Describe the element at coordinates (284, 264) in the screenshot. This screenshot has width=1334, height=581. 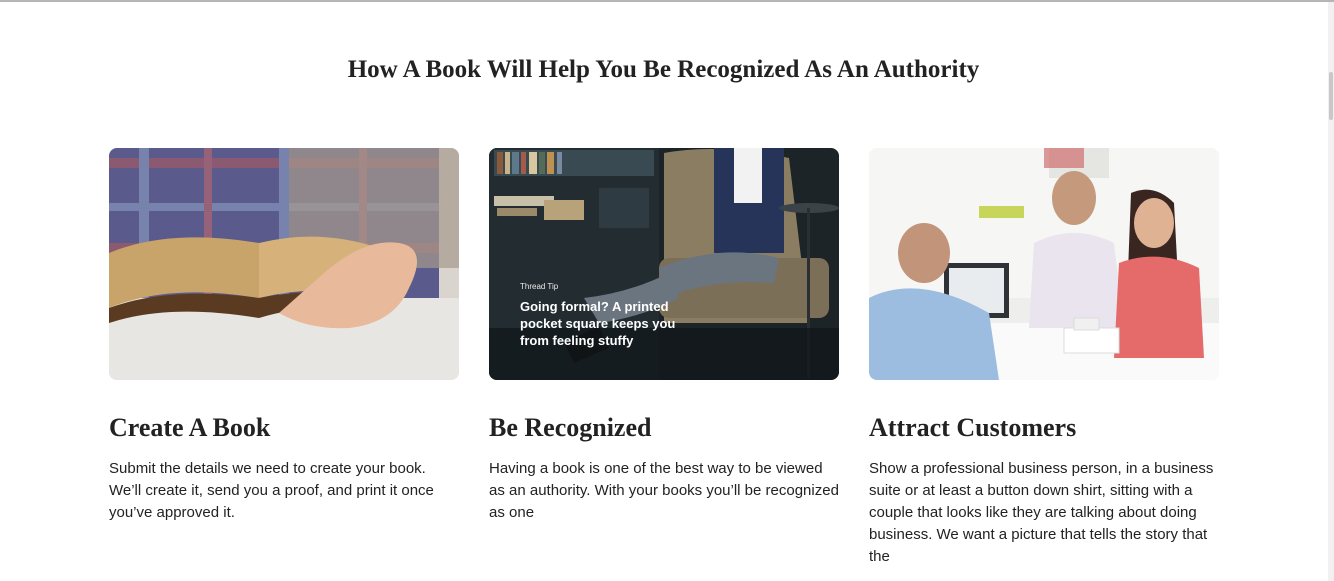
I see `open-book-image` at that location.